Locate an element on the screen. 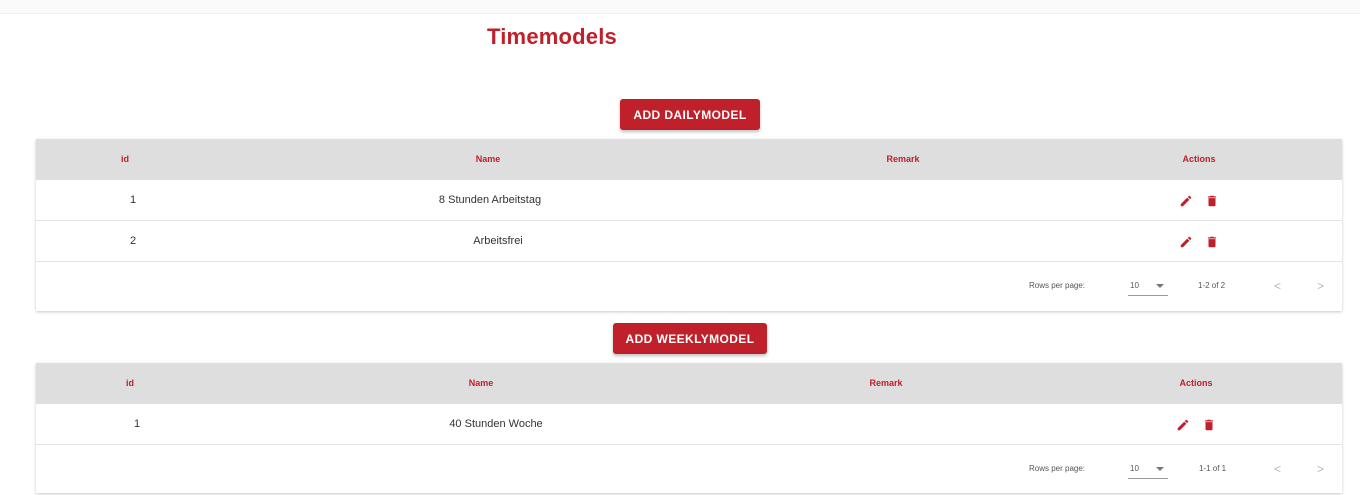  table-pagination: Rows per page: 10 1-1 of 1 < > is located at coordinates (689, 469).